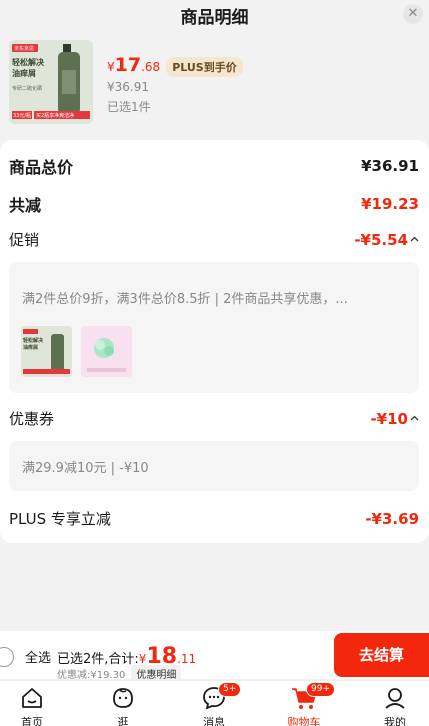 The image size is (429, 726). I want to click on browse-icon, so click(123, 698).